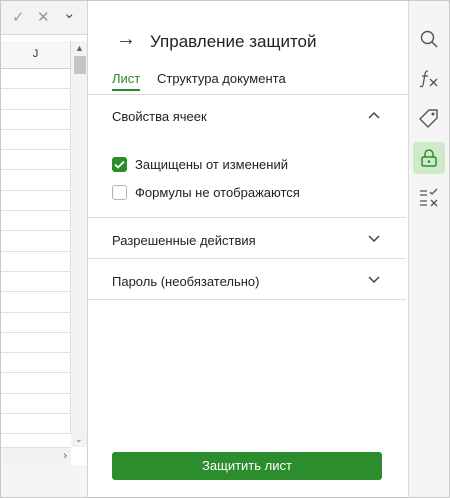 The width and height of the screenshot is (450, 498). Describe the element at coordinates (126, 81) in the screenshot. I see `tab-sheet: Лист` at that location.